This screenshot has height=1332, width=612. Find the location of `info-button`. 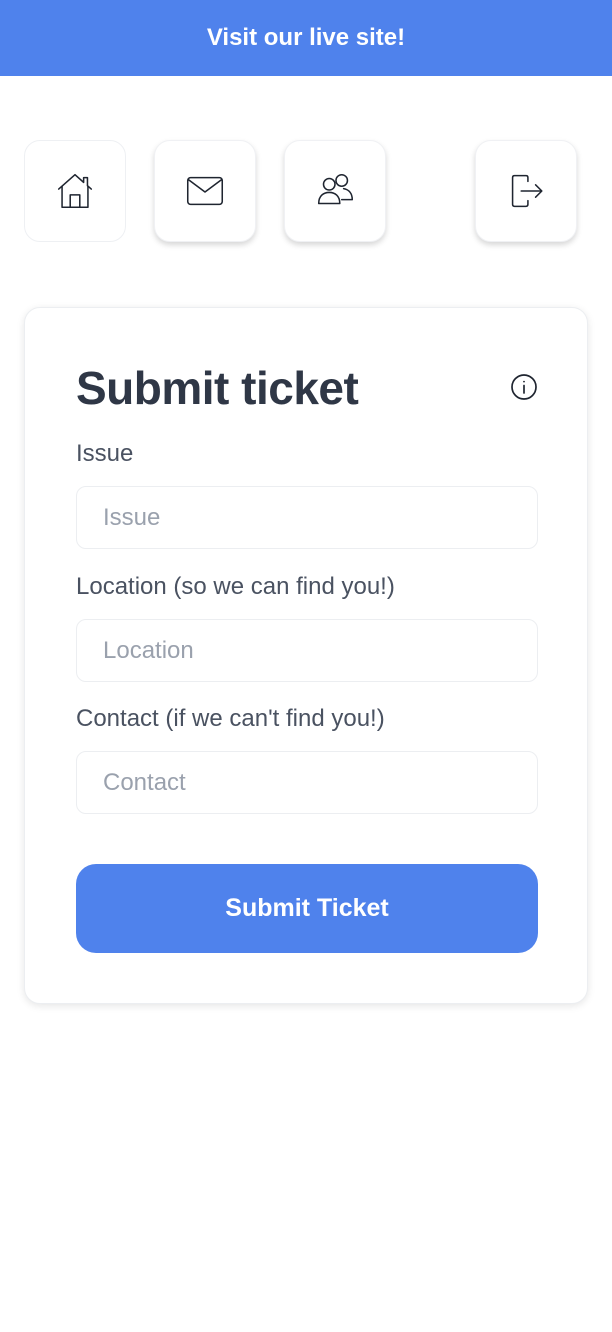

info-button is located at coordinates (524, 387).